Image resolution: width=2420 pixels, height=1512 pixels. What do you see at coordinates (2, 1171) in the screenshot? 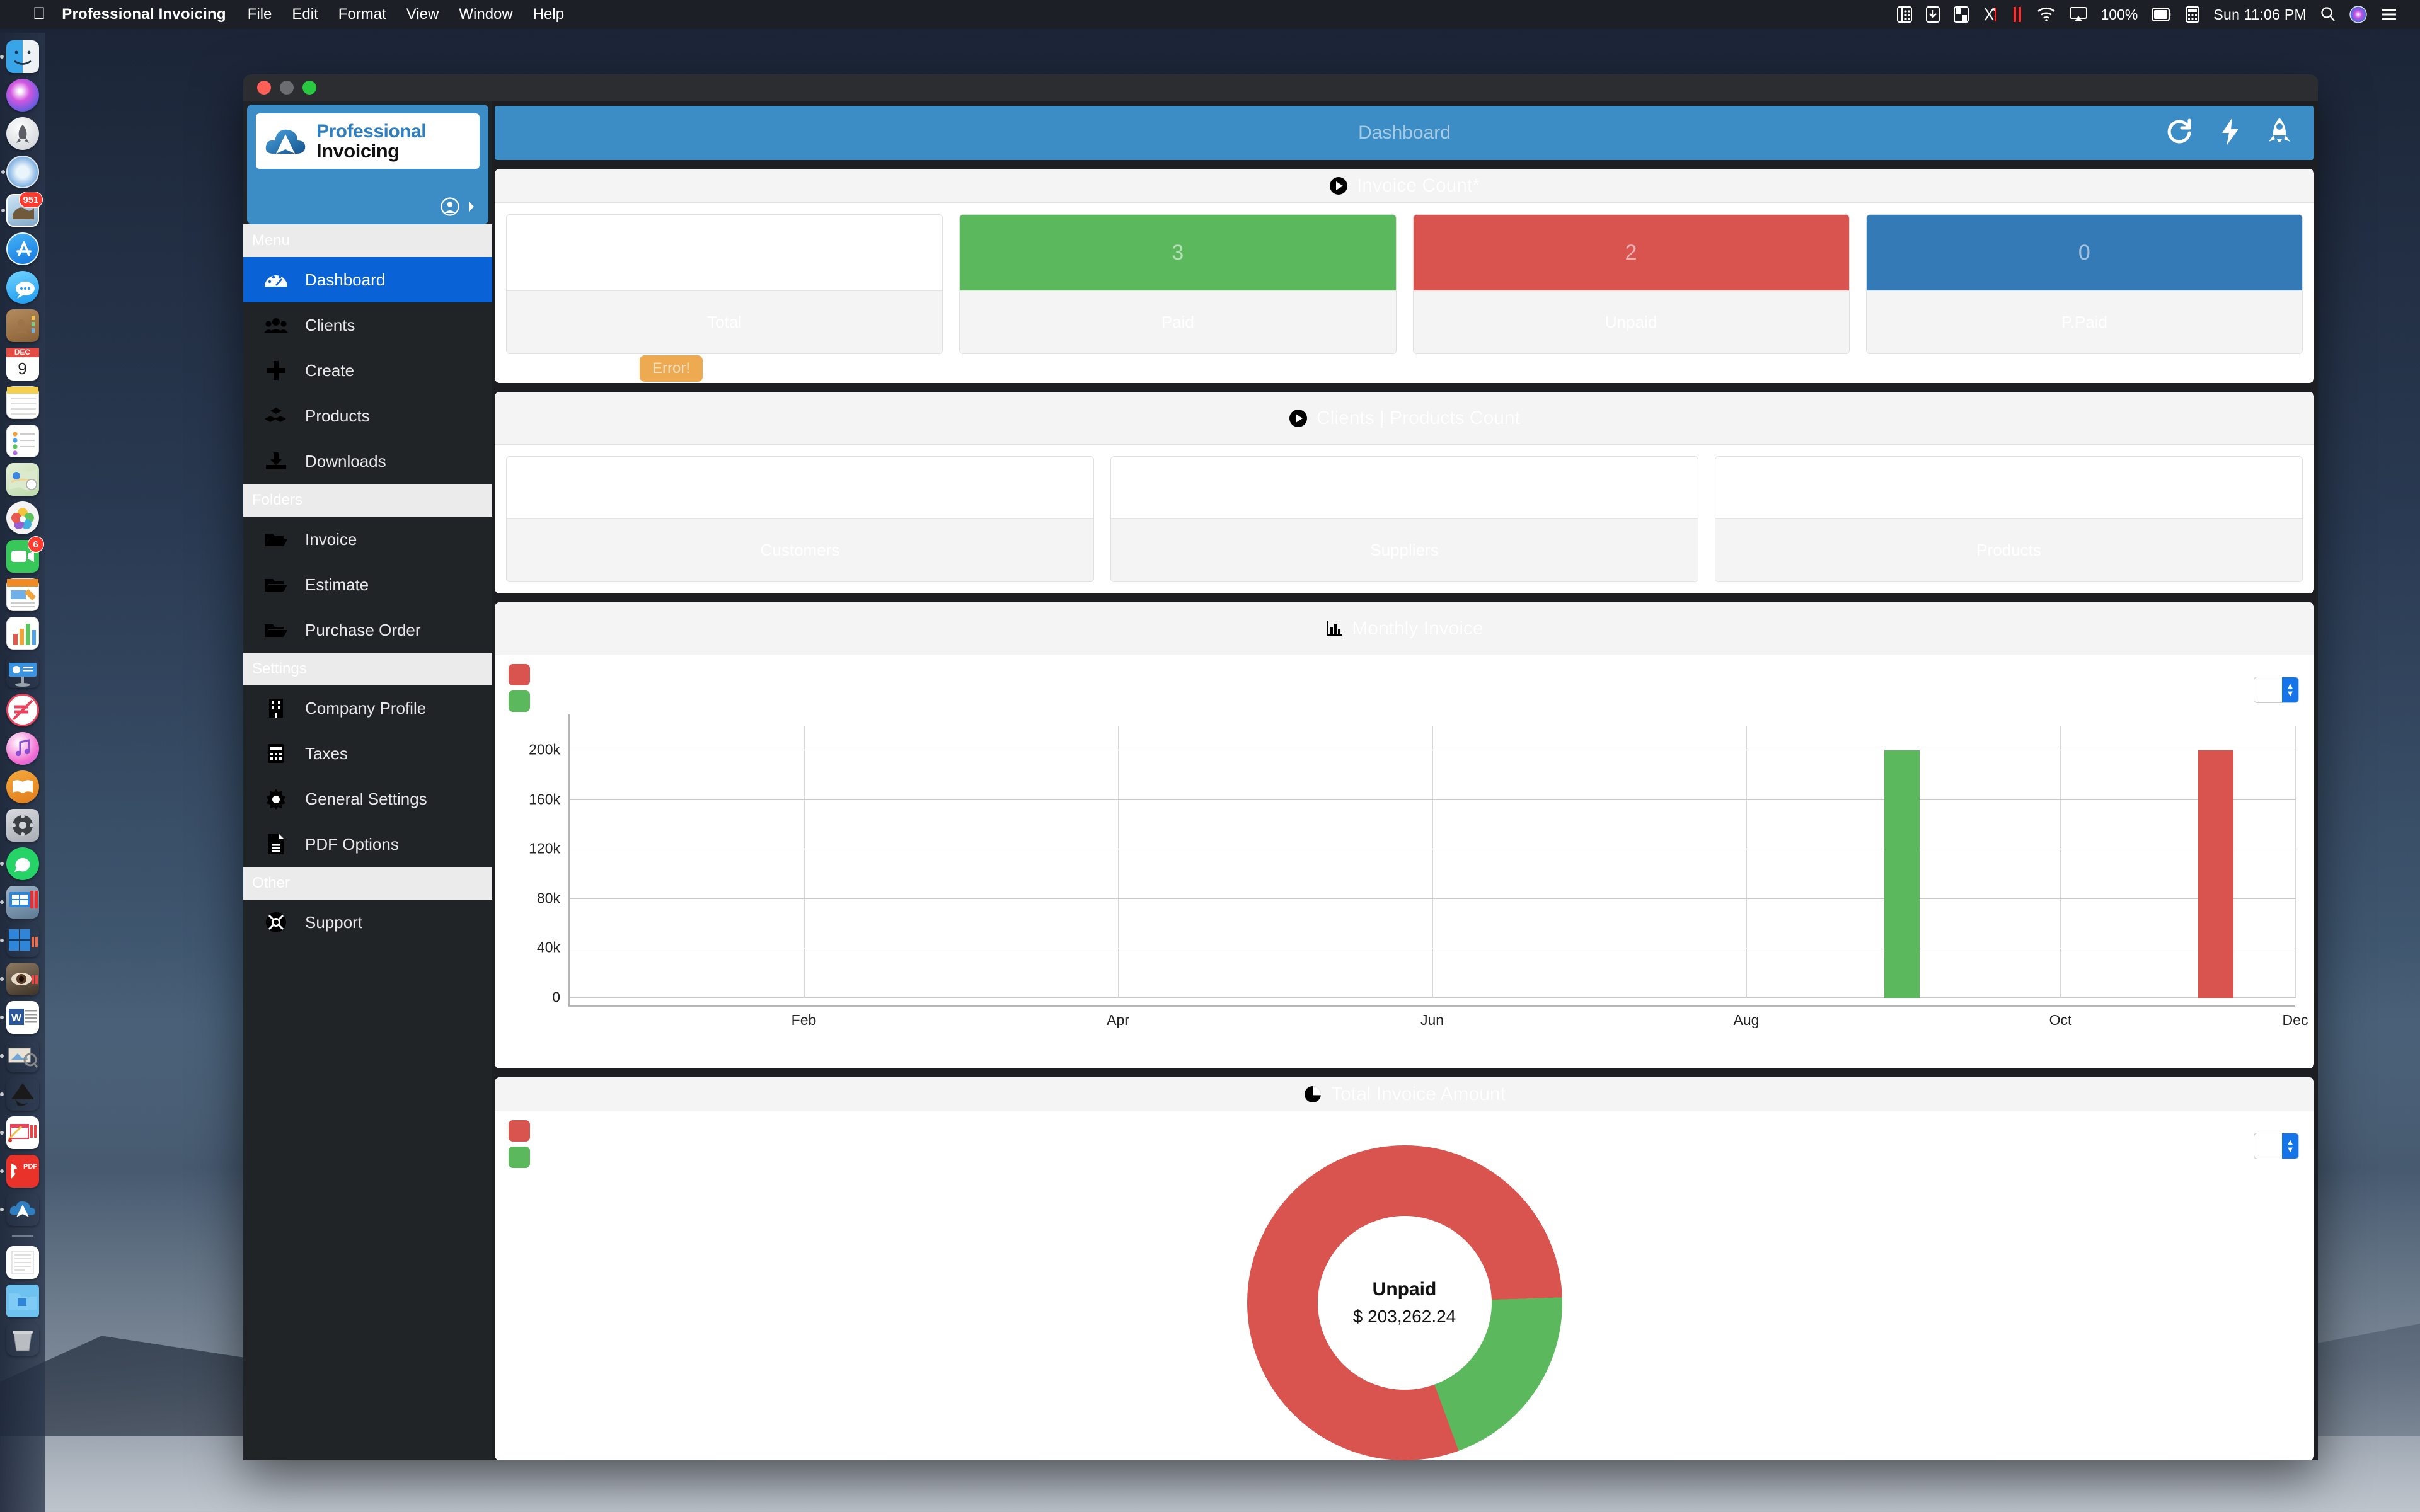
I see `running-indicator` at bounding box center [2, 1171].